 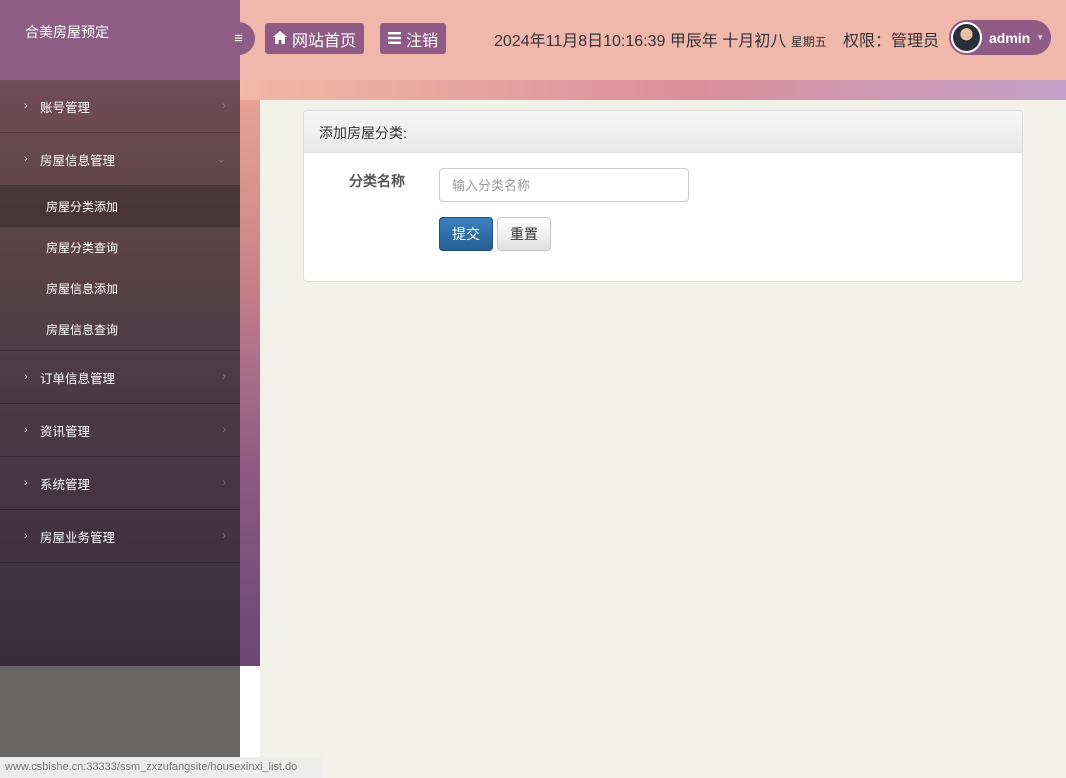 I want to click on home-button: 网站首页, so click(x=315, y=38).